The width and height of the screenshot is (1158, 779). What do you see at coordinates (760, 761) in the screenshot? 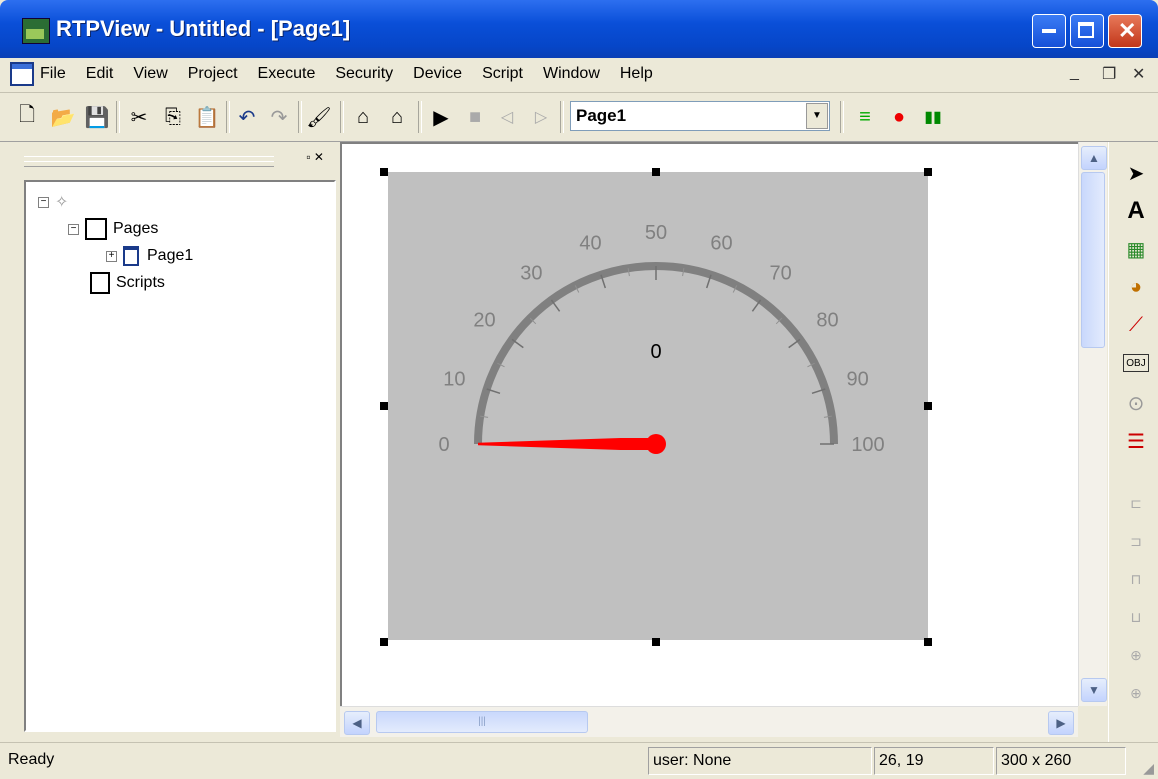
I see `status-user: user: None` at bounding box center [760, 761].